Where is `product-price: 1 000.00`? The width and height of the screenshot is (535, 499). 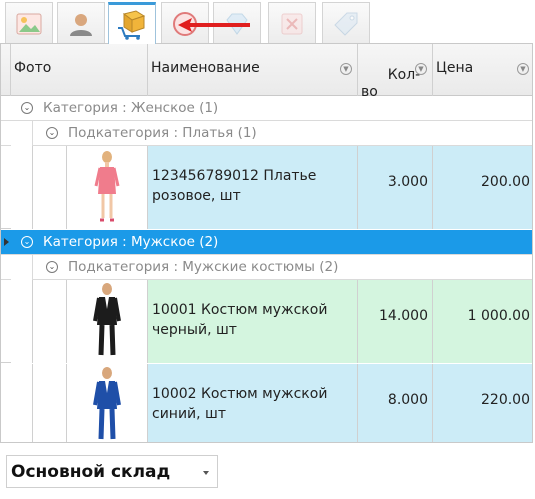 product-price: 1 000.00 is located at coordinates (482, 321).